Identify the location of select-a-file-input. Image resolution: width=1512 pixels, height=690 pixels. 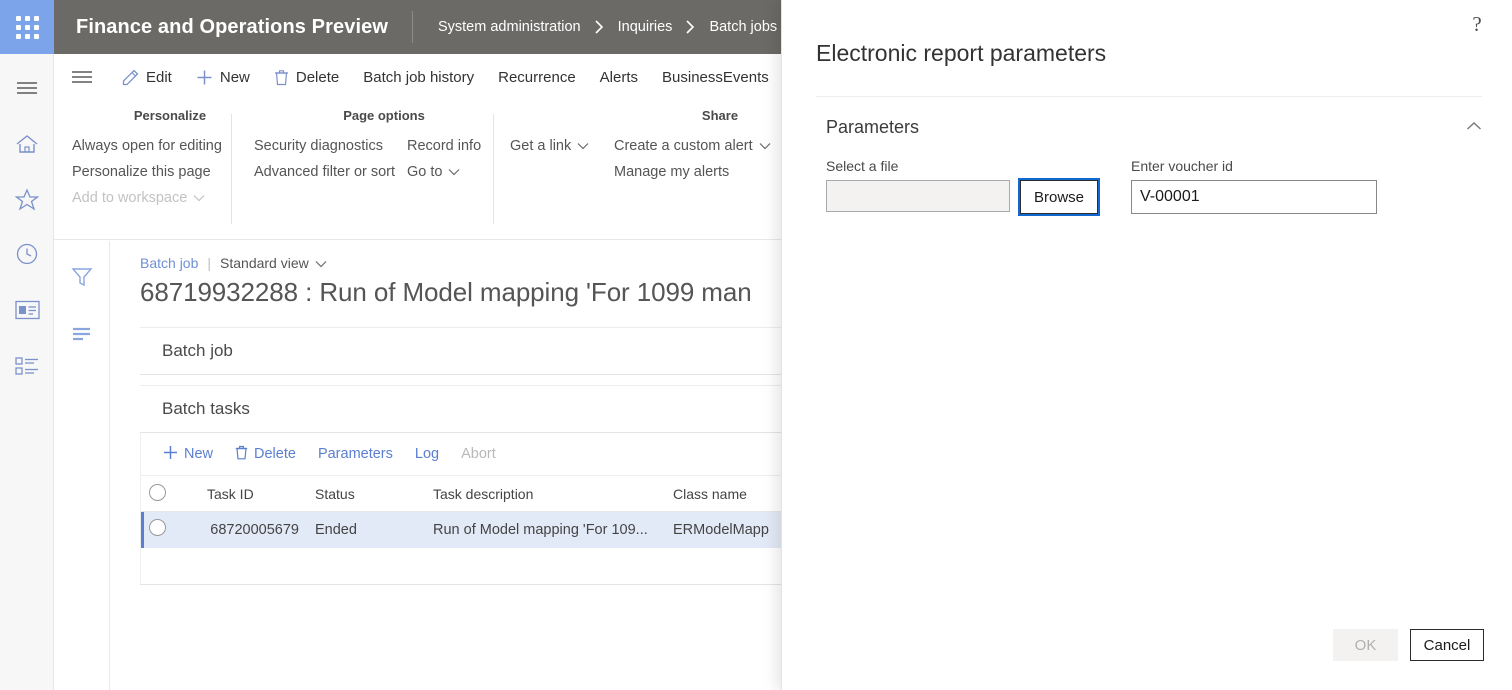
(918, 196).